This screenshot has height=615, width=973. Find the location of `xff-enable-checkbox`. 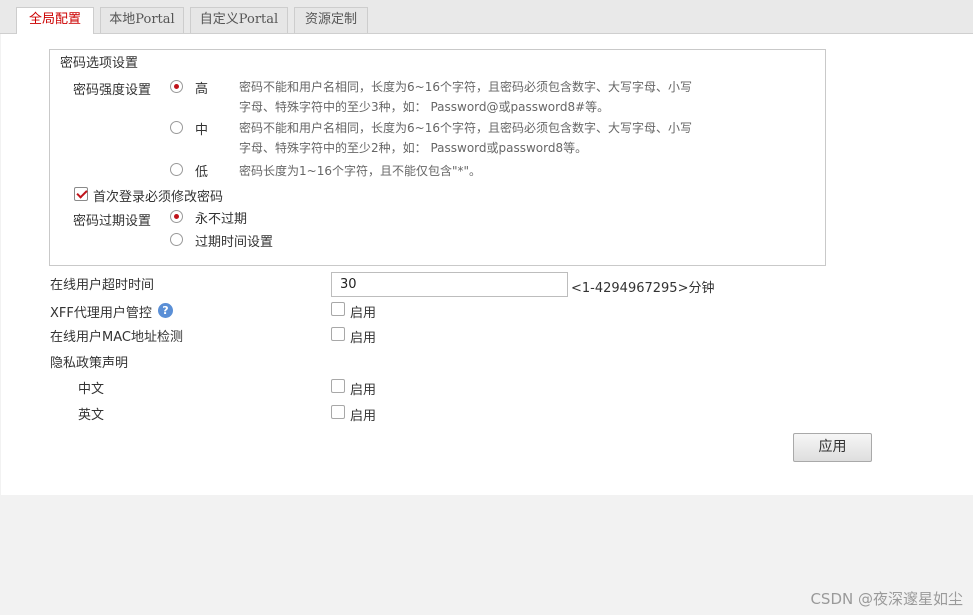

xff-enable-checkbox is located at coordinates (338, 309).